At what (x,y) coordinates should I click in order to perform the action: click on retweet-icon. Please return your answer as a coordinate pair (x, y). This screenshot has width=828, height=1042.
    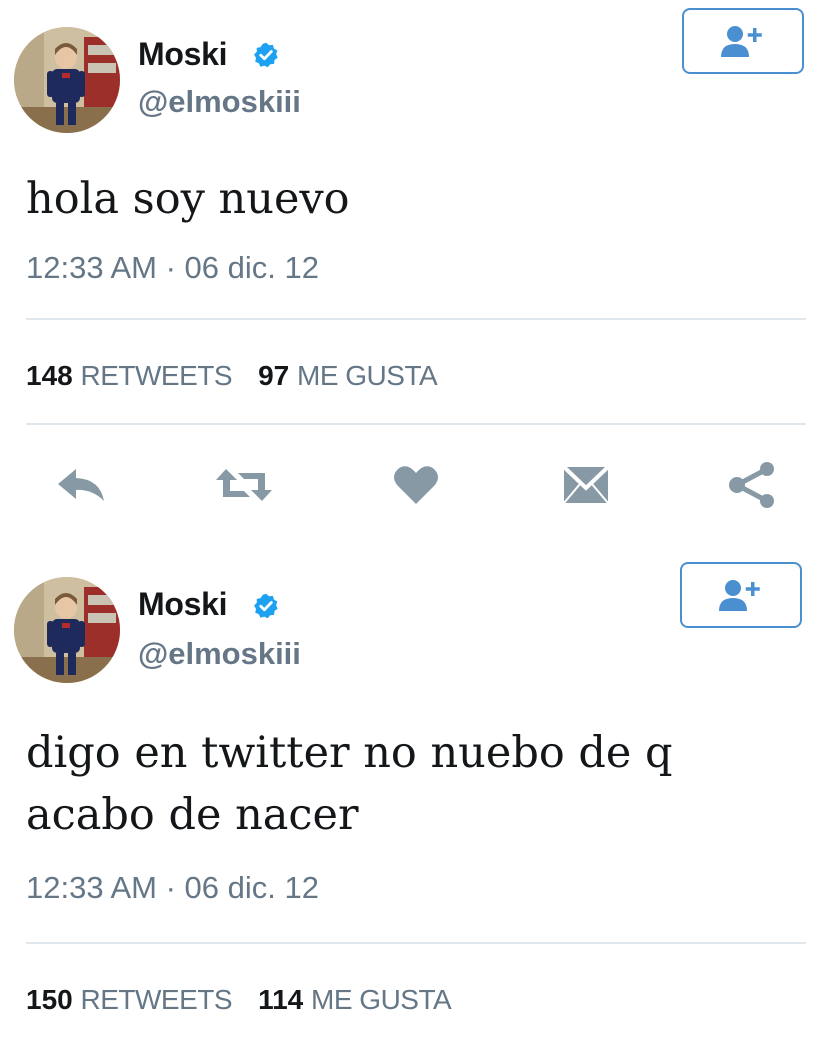
    Looking at the image, I should click on (244, 485).